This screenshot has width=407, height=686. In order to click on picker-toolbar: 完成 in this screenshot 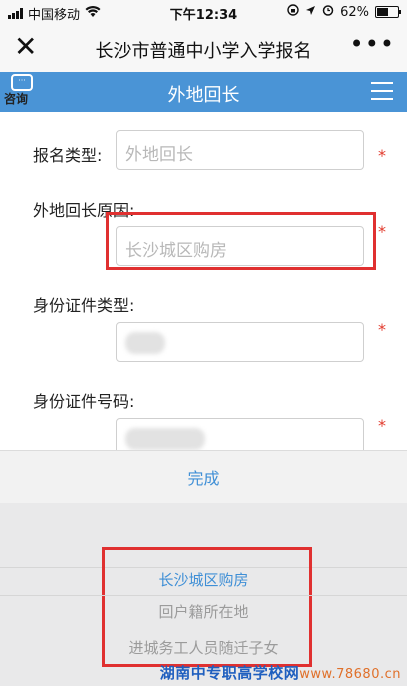, I will do `click(203, 477)`.